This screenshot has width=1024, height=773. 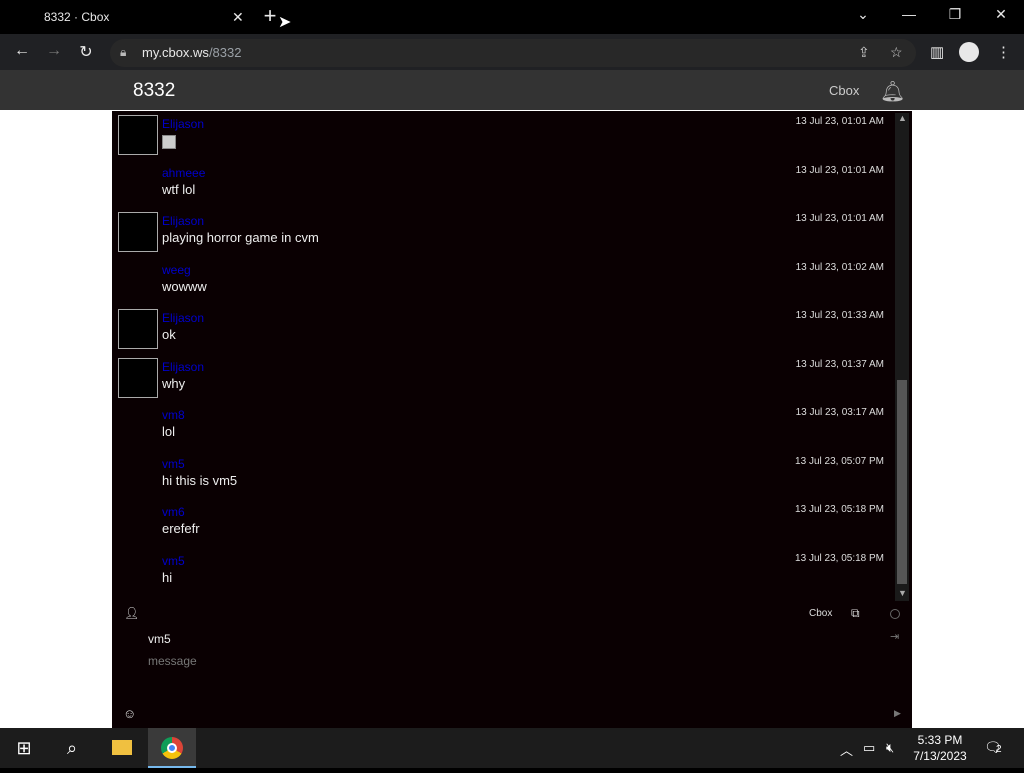 What do you see at coordinates (940, 756) in the screenshot?
I see `clock-date: 7/13/2023` at bounding box center [940, 756].